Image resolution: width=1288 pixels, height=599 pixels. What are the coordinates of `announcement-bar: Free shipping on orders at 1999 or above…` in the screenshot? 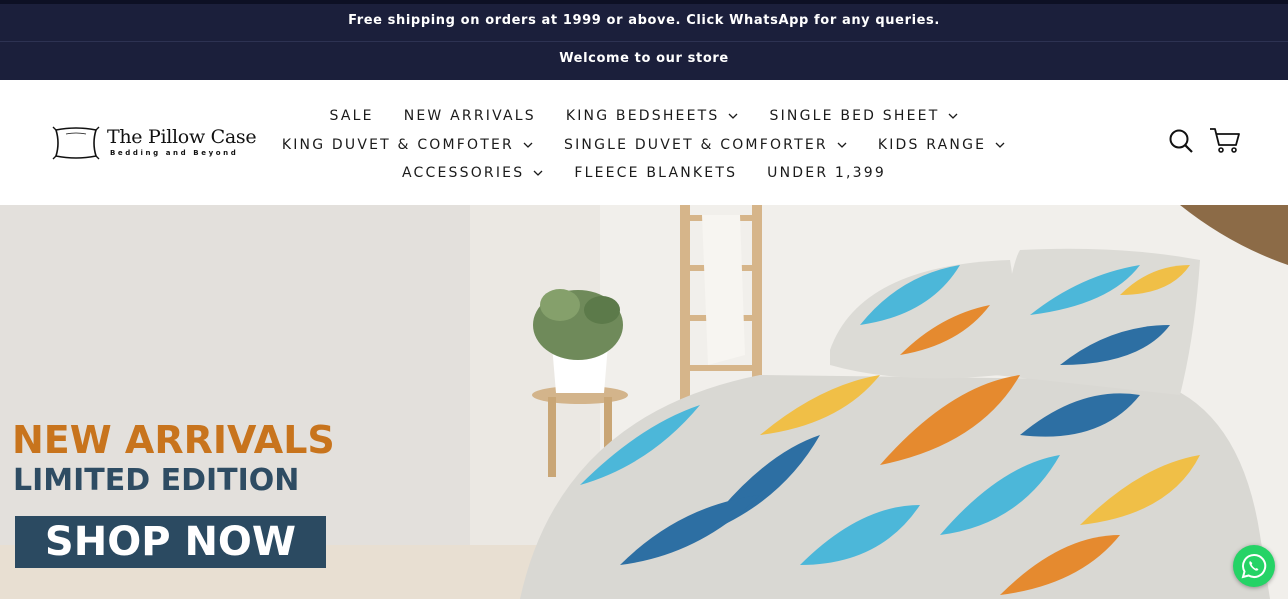 It's located at (644, 40).